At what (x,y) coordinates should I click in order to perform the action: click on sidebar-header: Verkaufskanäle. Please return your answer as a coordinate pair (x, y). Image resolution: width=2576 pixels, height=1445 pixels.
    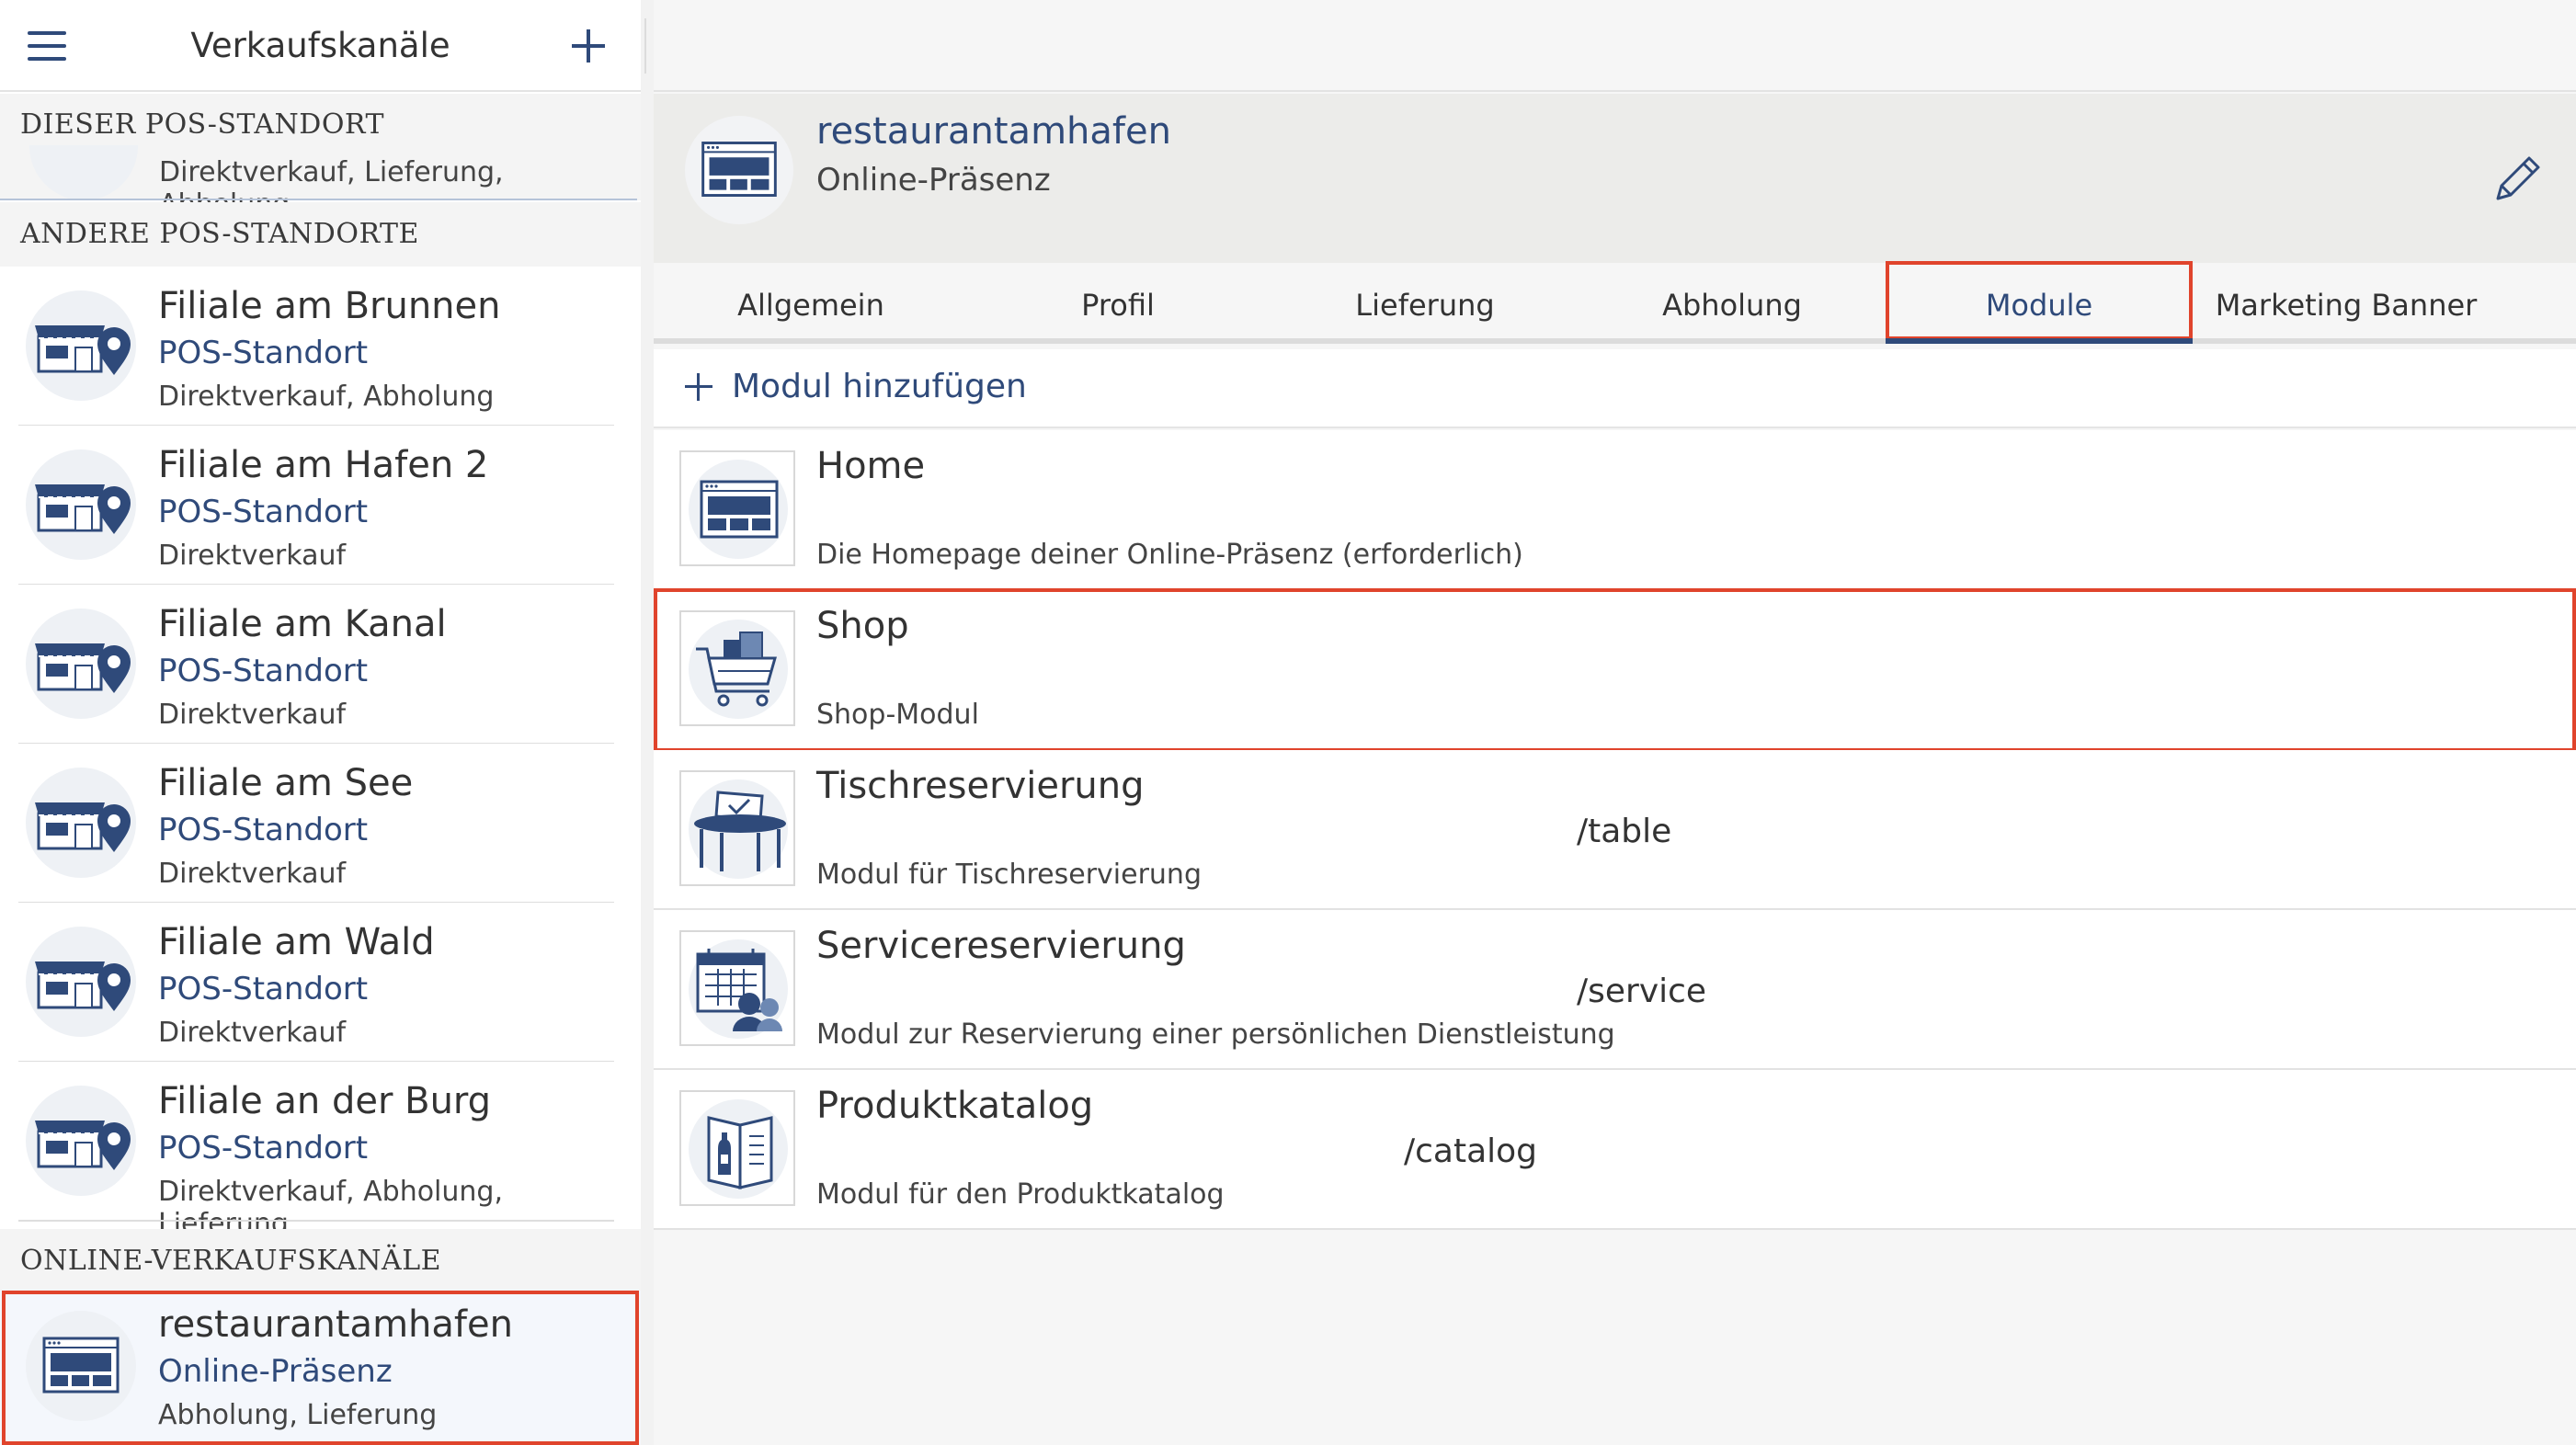
    Looking at the image, I should click on (320, 46).